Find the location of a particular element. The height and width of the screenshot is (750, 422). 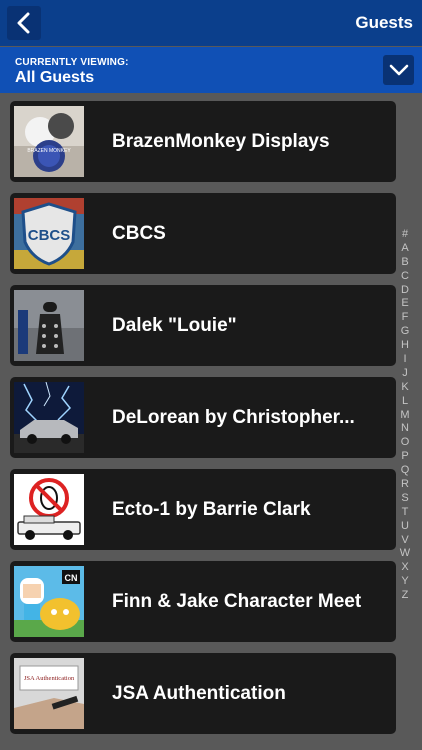

back-button is located at coordinates (24, 23).